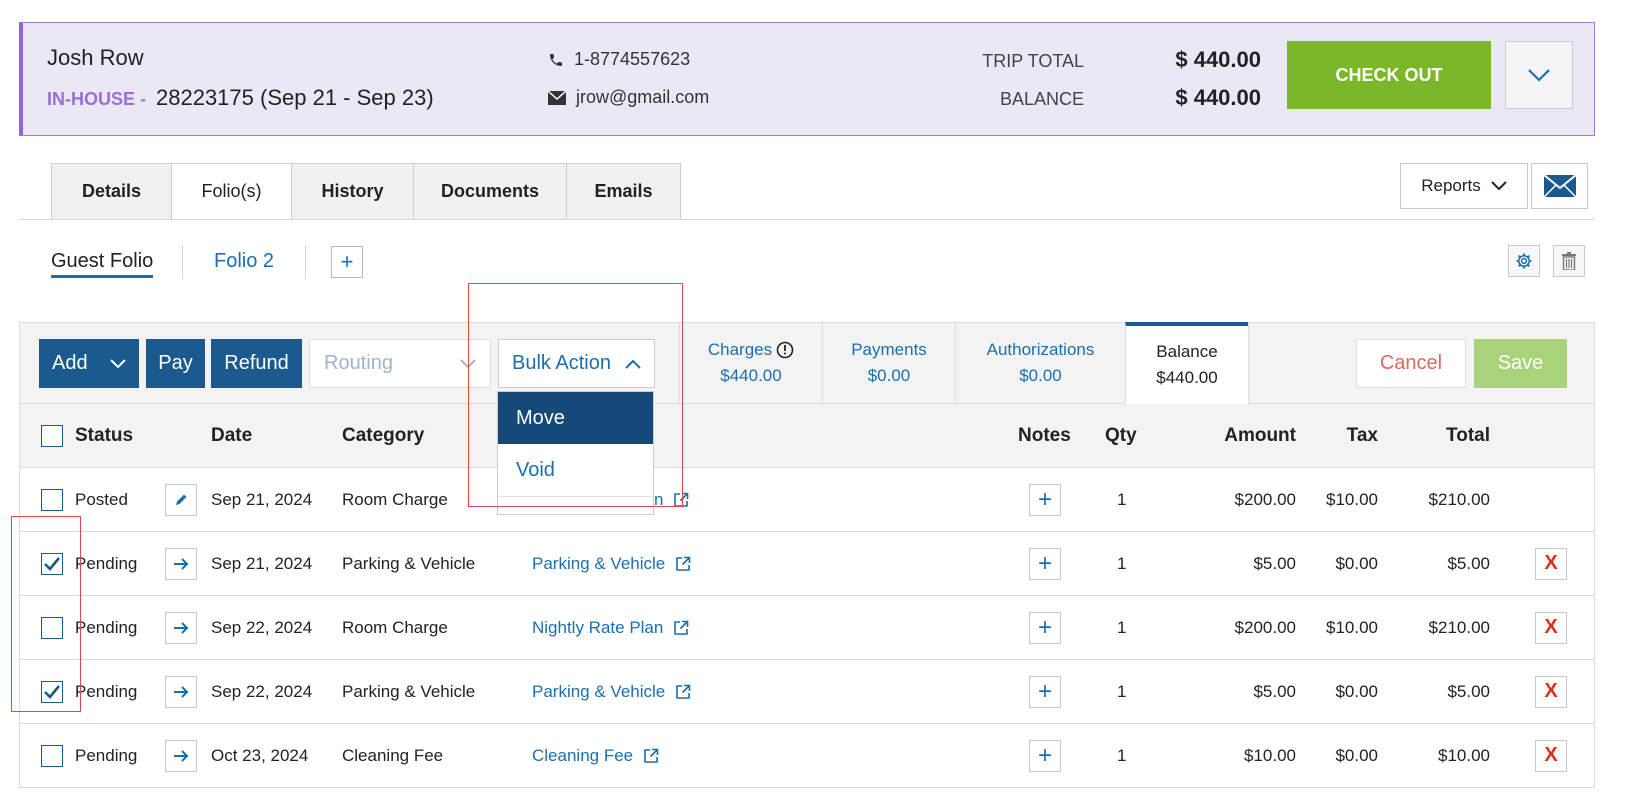 This screenshot has width=1637, height=806. I want to click on bulk-action-select: Bulk Action, so click(576, 363).